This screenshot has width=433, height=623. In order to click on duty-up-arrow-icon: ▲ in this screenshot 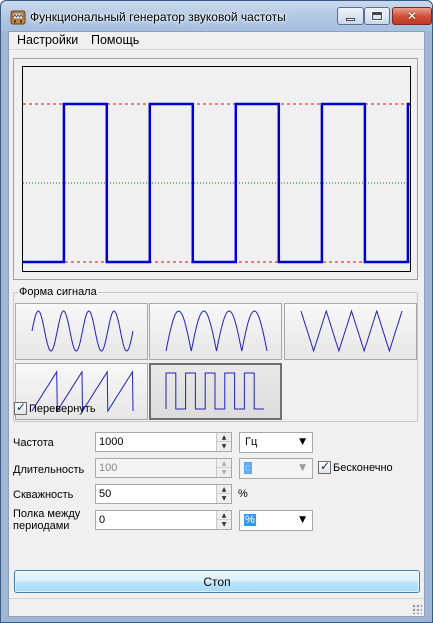, I will do `click(224, 489)`.